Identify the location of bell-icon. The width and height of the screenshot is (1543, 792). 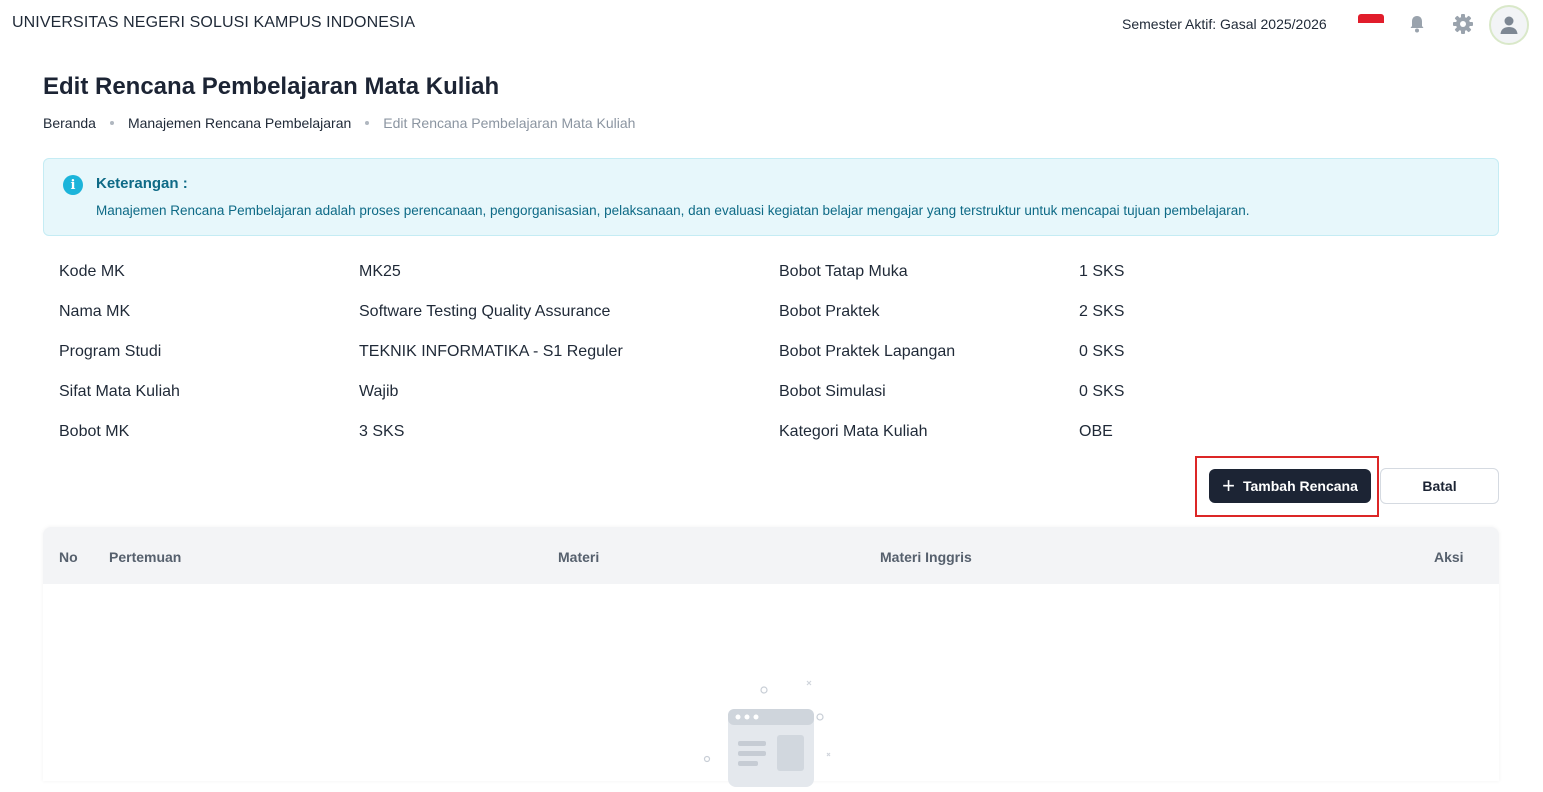
(1417, 24).